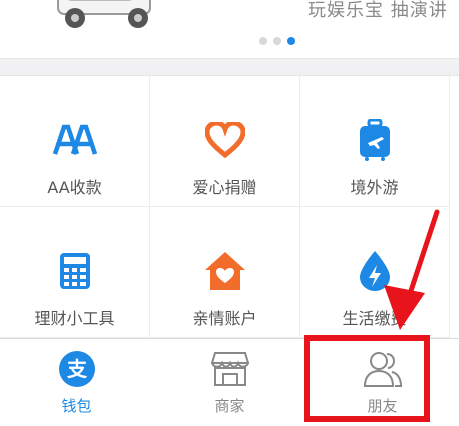 This screenshot has width=459, height=426. Describe the element at coordinates (378, 10) in the screenshot. I see `banner-text: 玩娱乐宝 抽演讲` at that location.